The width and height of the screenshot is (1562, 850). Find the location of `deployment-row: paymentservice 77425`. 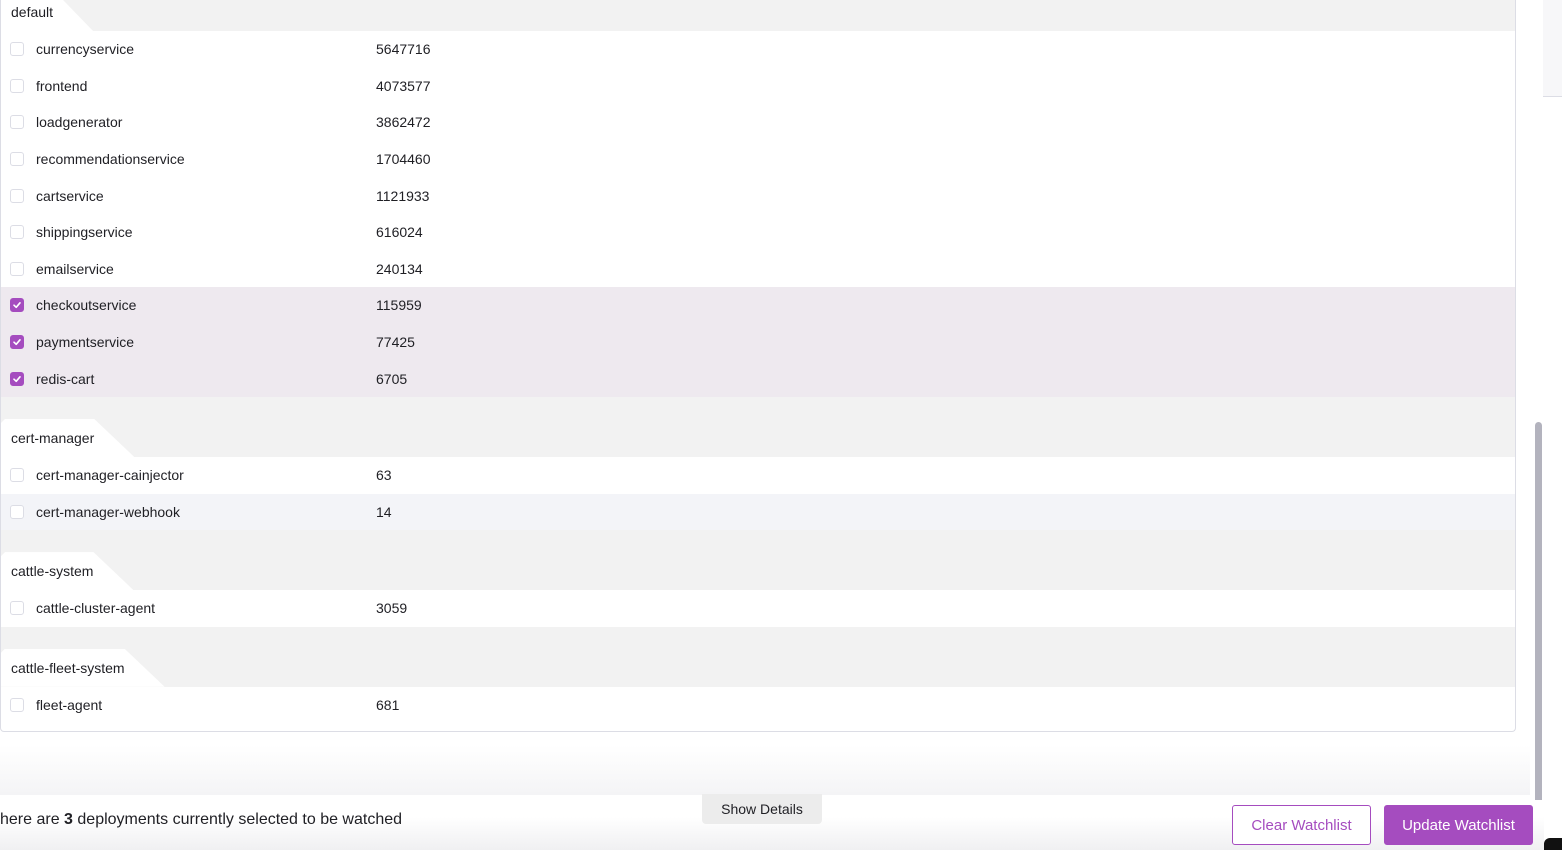

deployment-row: paymentservice 77425 is located at coordinates (758, 342).